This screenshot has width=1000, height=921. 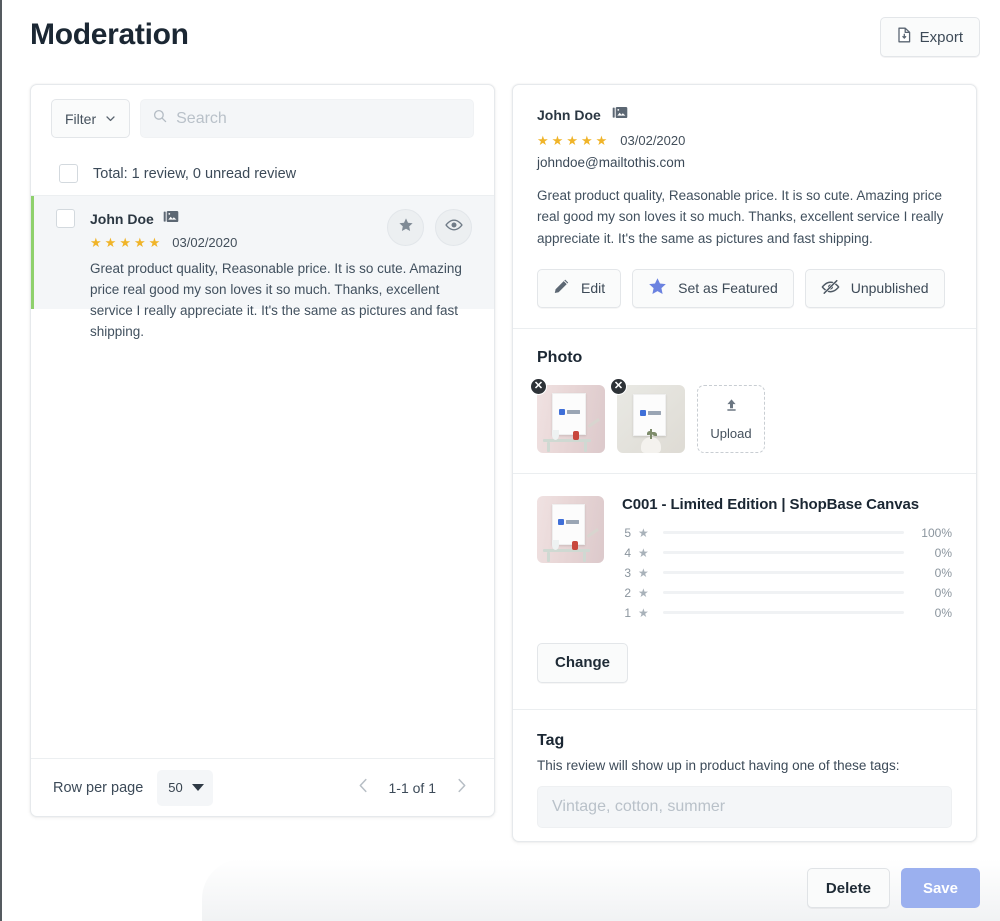 I want to click on tag-input, so click(x=744, y=806).